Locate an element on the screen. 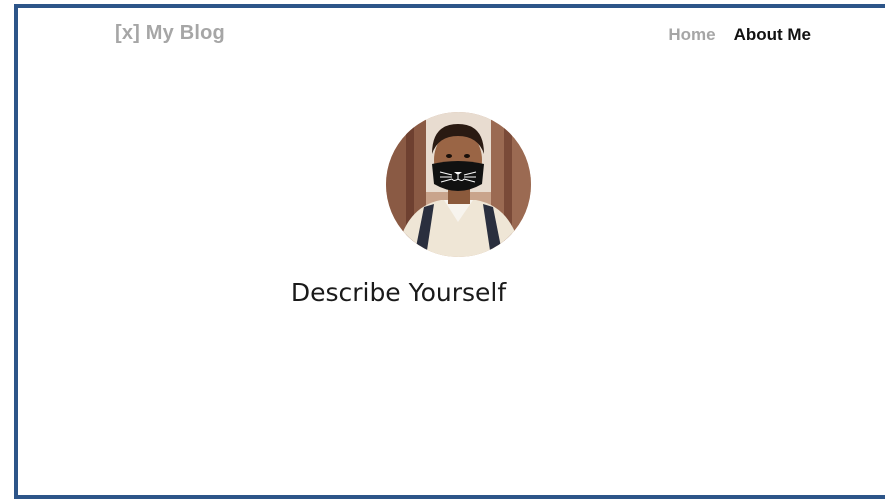 This screenshot has width=885, height=501. profile-photo is located at coordinates (458, 184).